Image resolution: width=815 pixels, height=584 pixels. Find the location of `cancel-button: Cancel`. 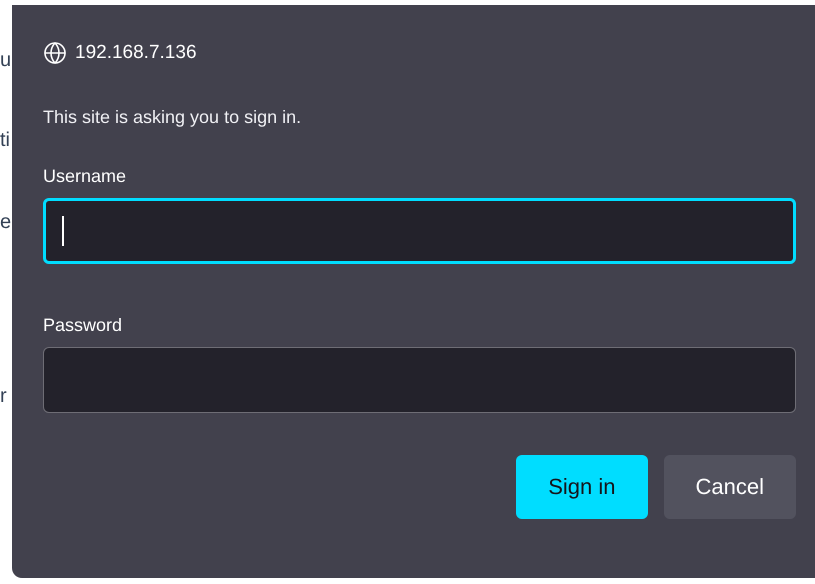

cancel-button: Cancel is located at coordinates (730, 486).